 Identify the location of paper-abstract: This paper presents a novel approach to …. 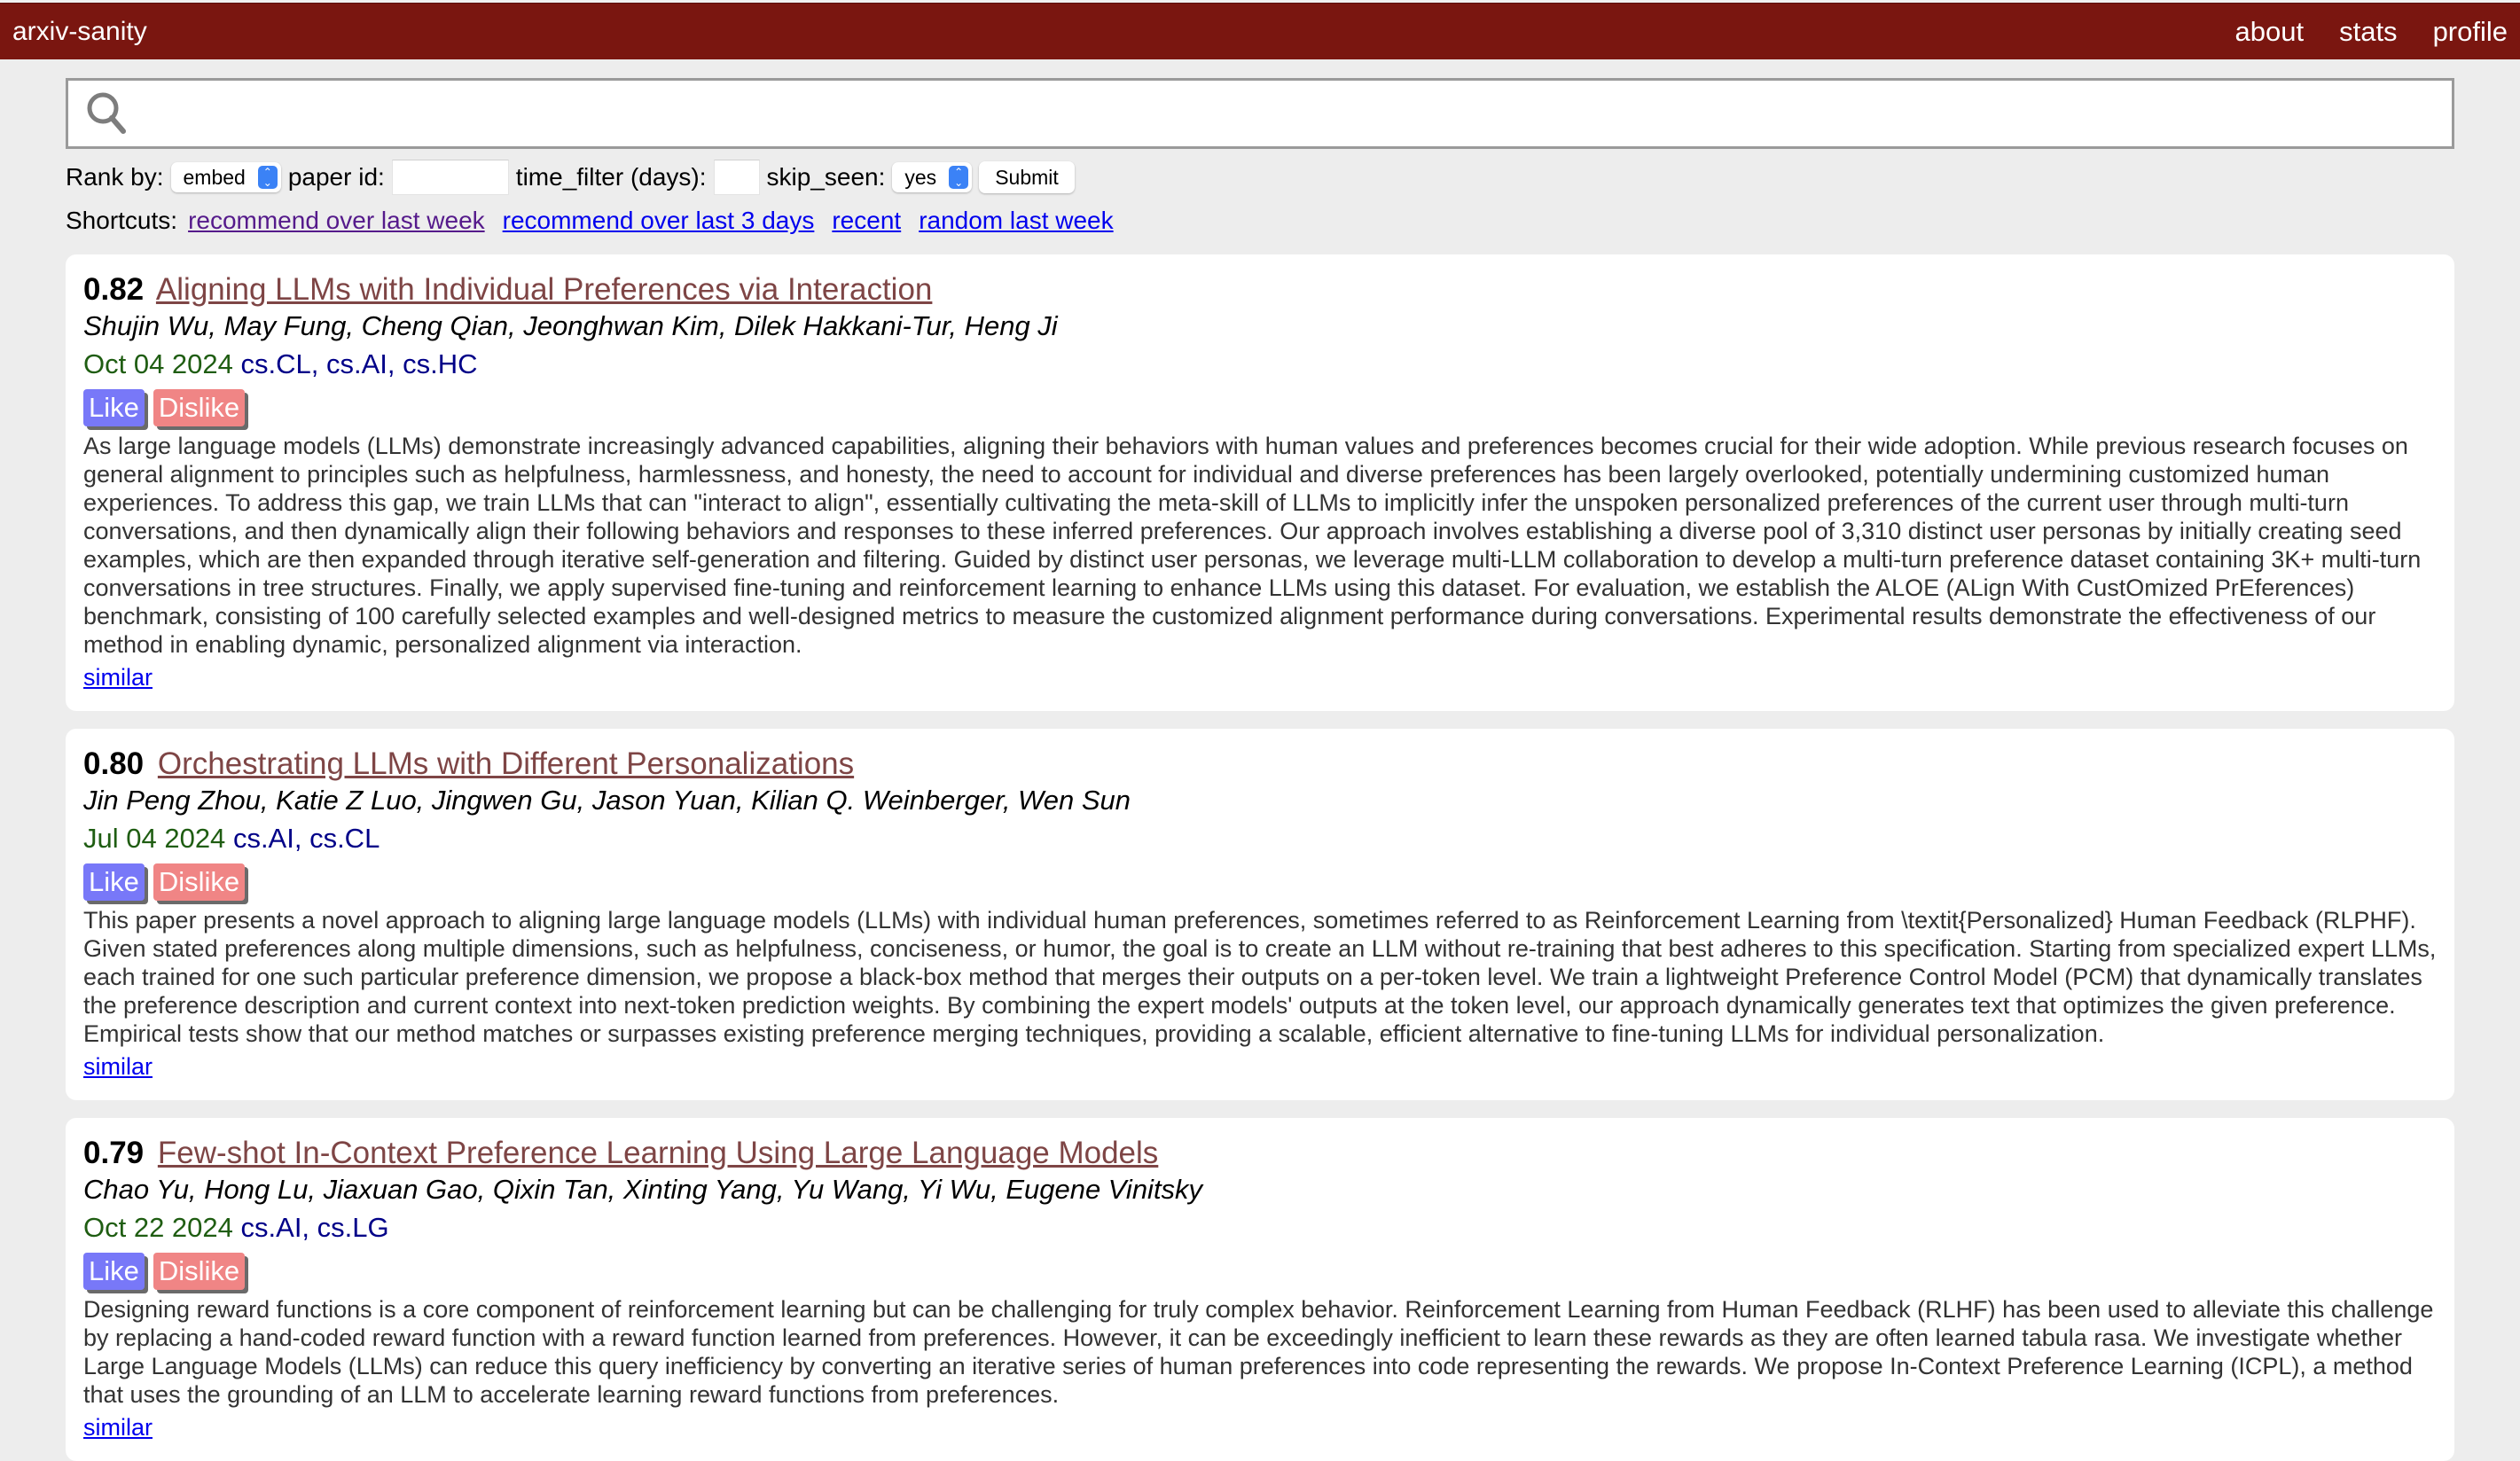
(1260, 977).